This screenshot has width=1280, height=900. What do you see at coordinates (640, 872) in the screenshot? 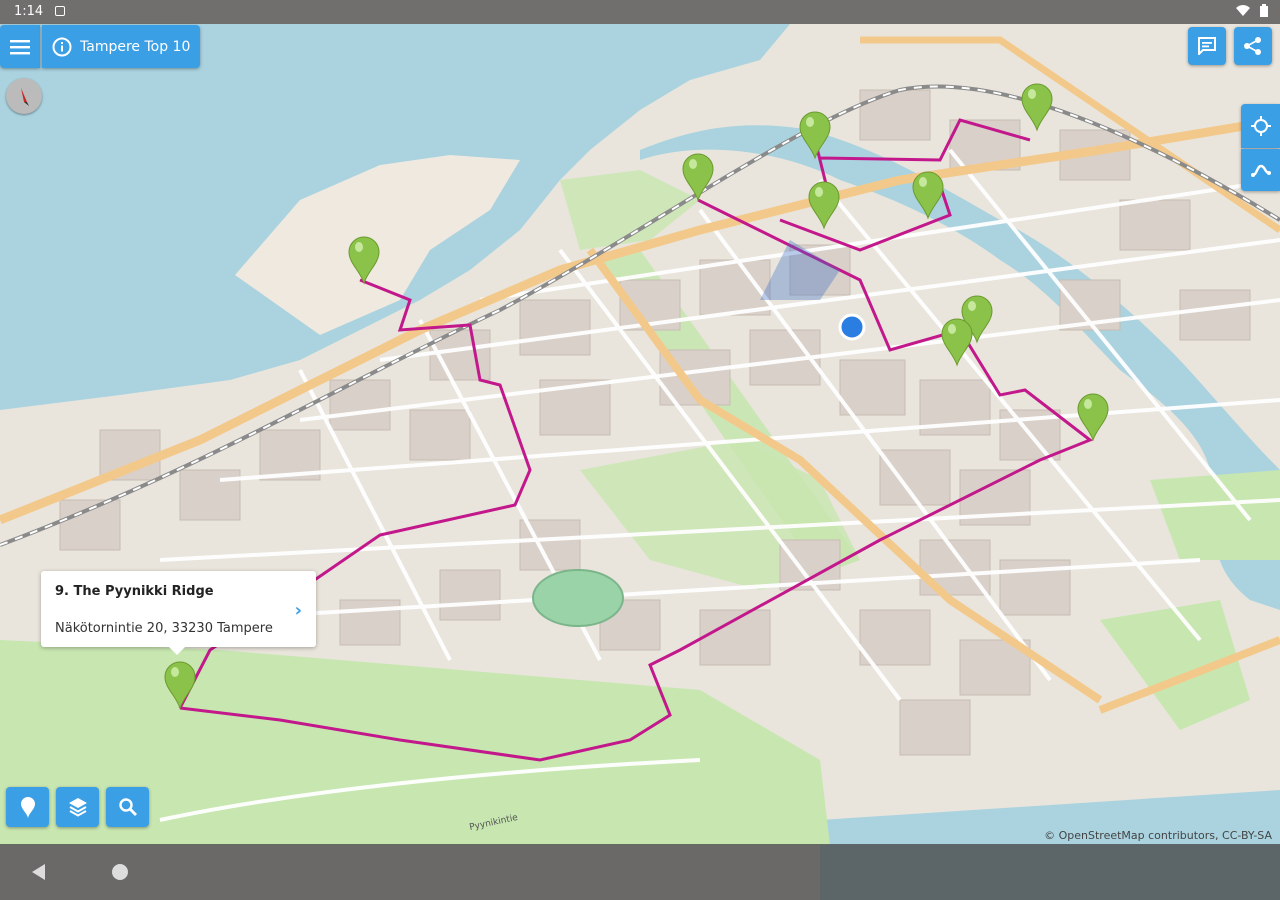
I see `system-nav-bar` at bounding box center [640, 872].